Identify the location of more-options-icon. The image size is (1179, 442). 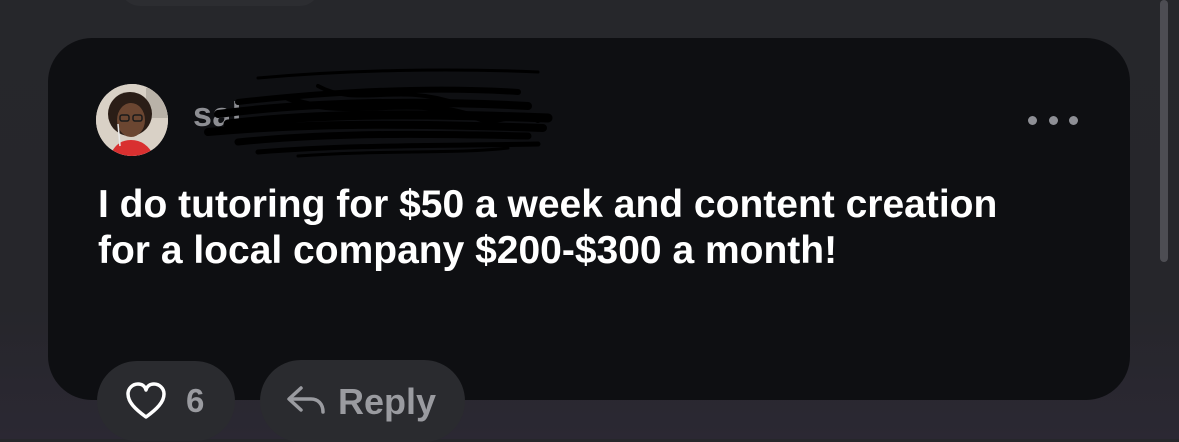
(1032, 120).